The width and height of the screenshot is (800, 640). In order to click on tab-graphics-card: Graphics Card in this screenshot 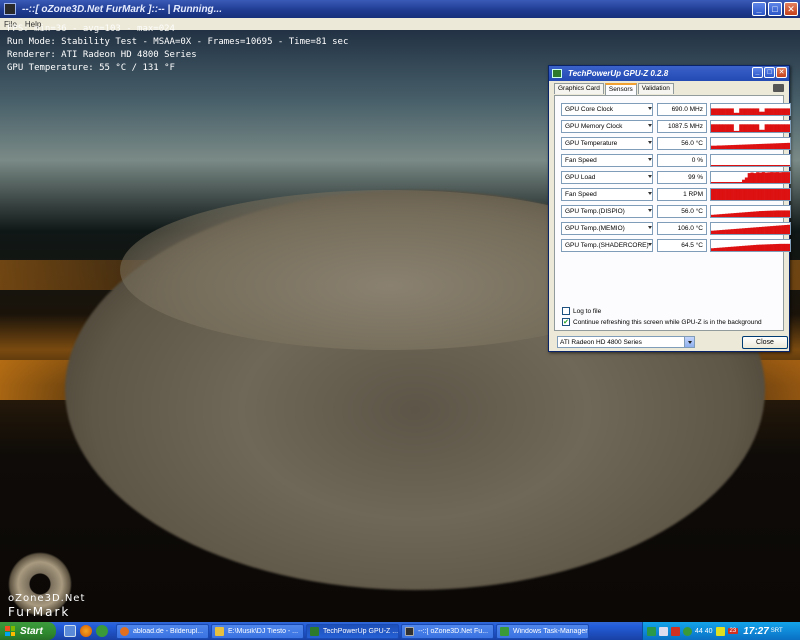, I will do `click(579, 88)`.